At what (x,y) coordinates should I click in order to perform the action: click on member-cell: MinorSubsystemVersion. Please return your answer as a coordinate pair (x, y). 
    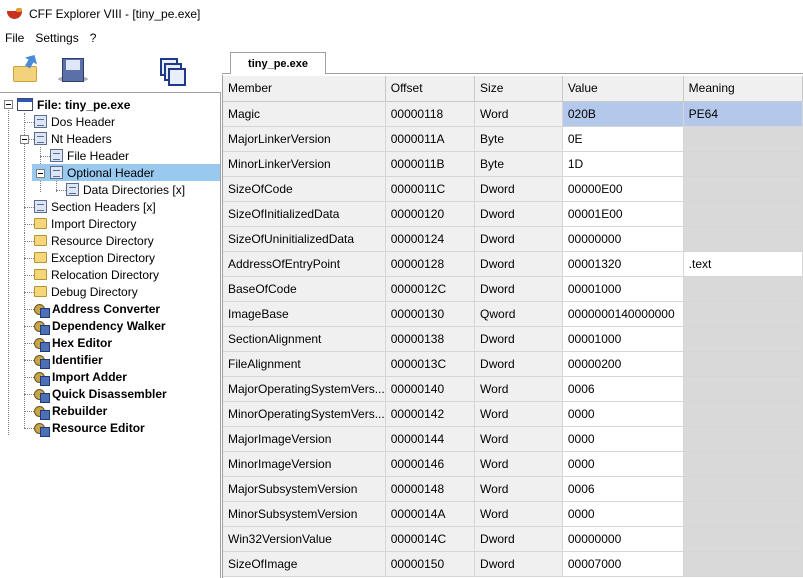
    Looking at the image, I should click on (304, 514).